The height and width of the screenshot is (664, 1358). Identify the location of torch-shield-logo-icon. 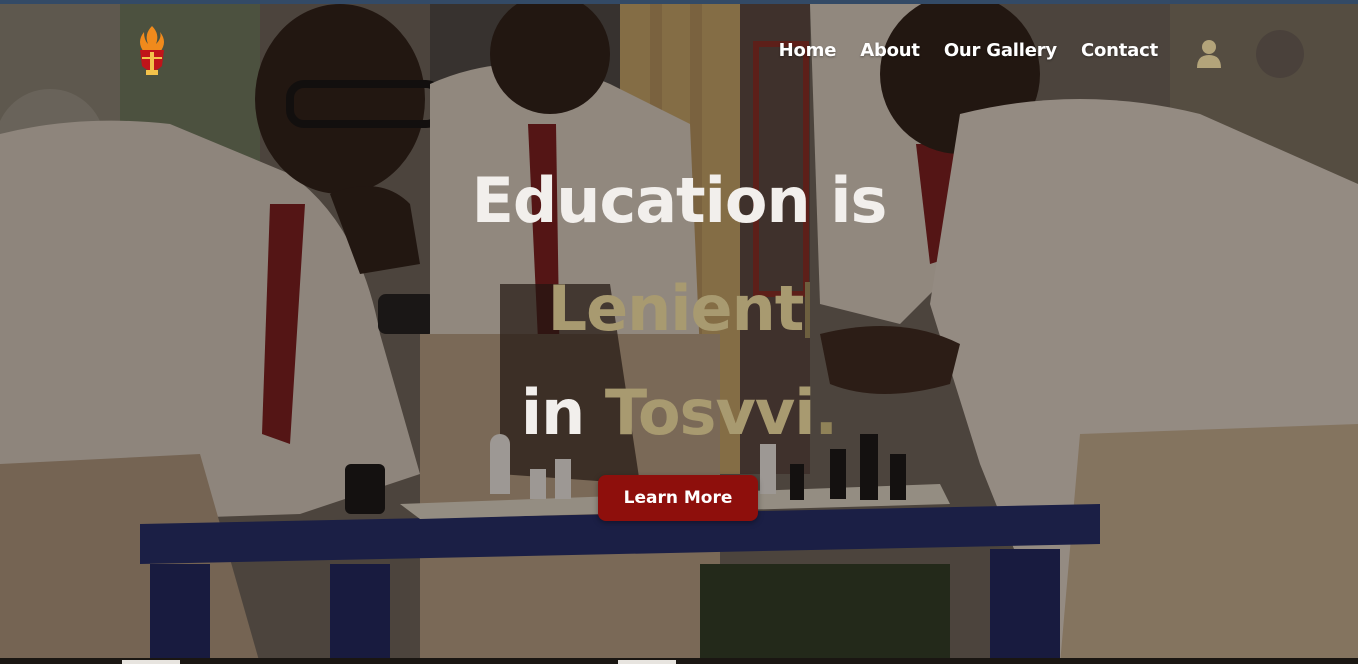
(152, 51).